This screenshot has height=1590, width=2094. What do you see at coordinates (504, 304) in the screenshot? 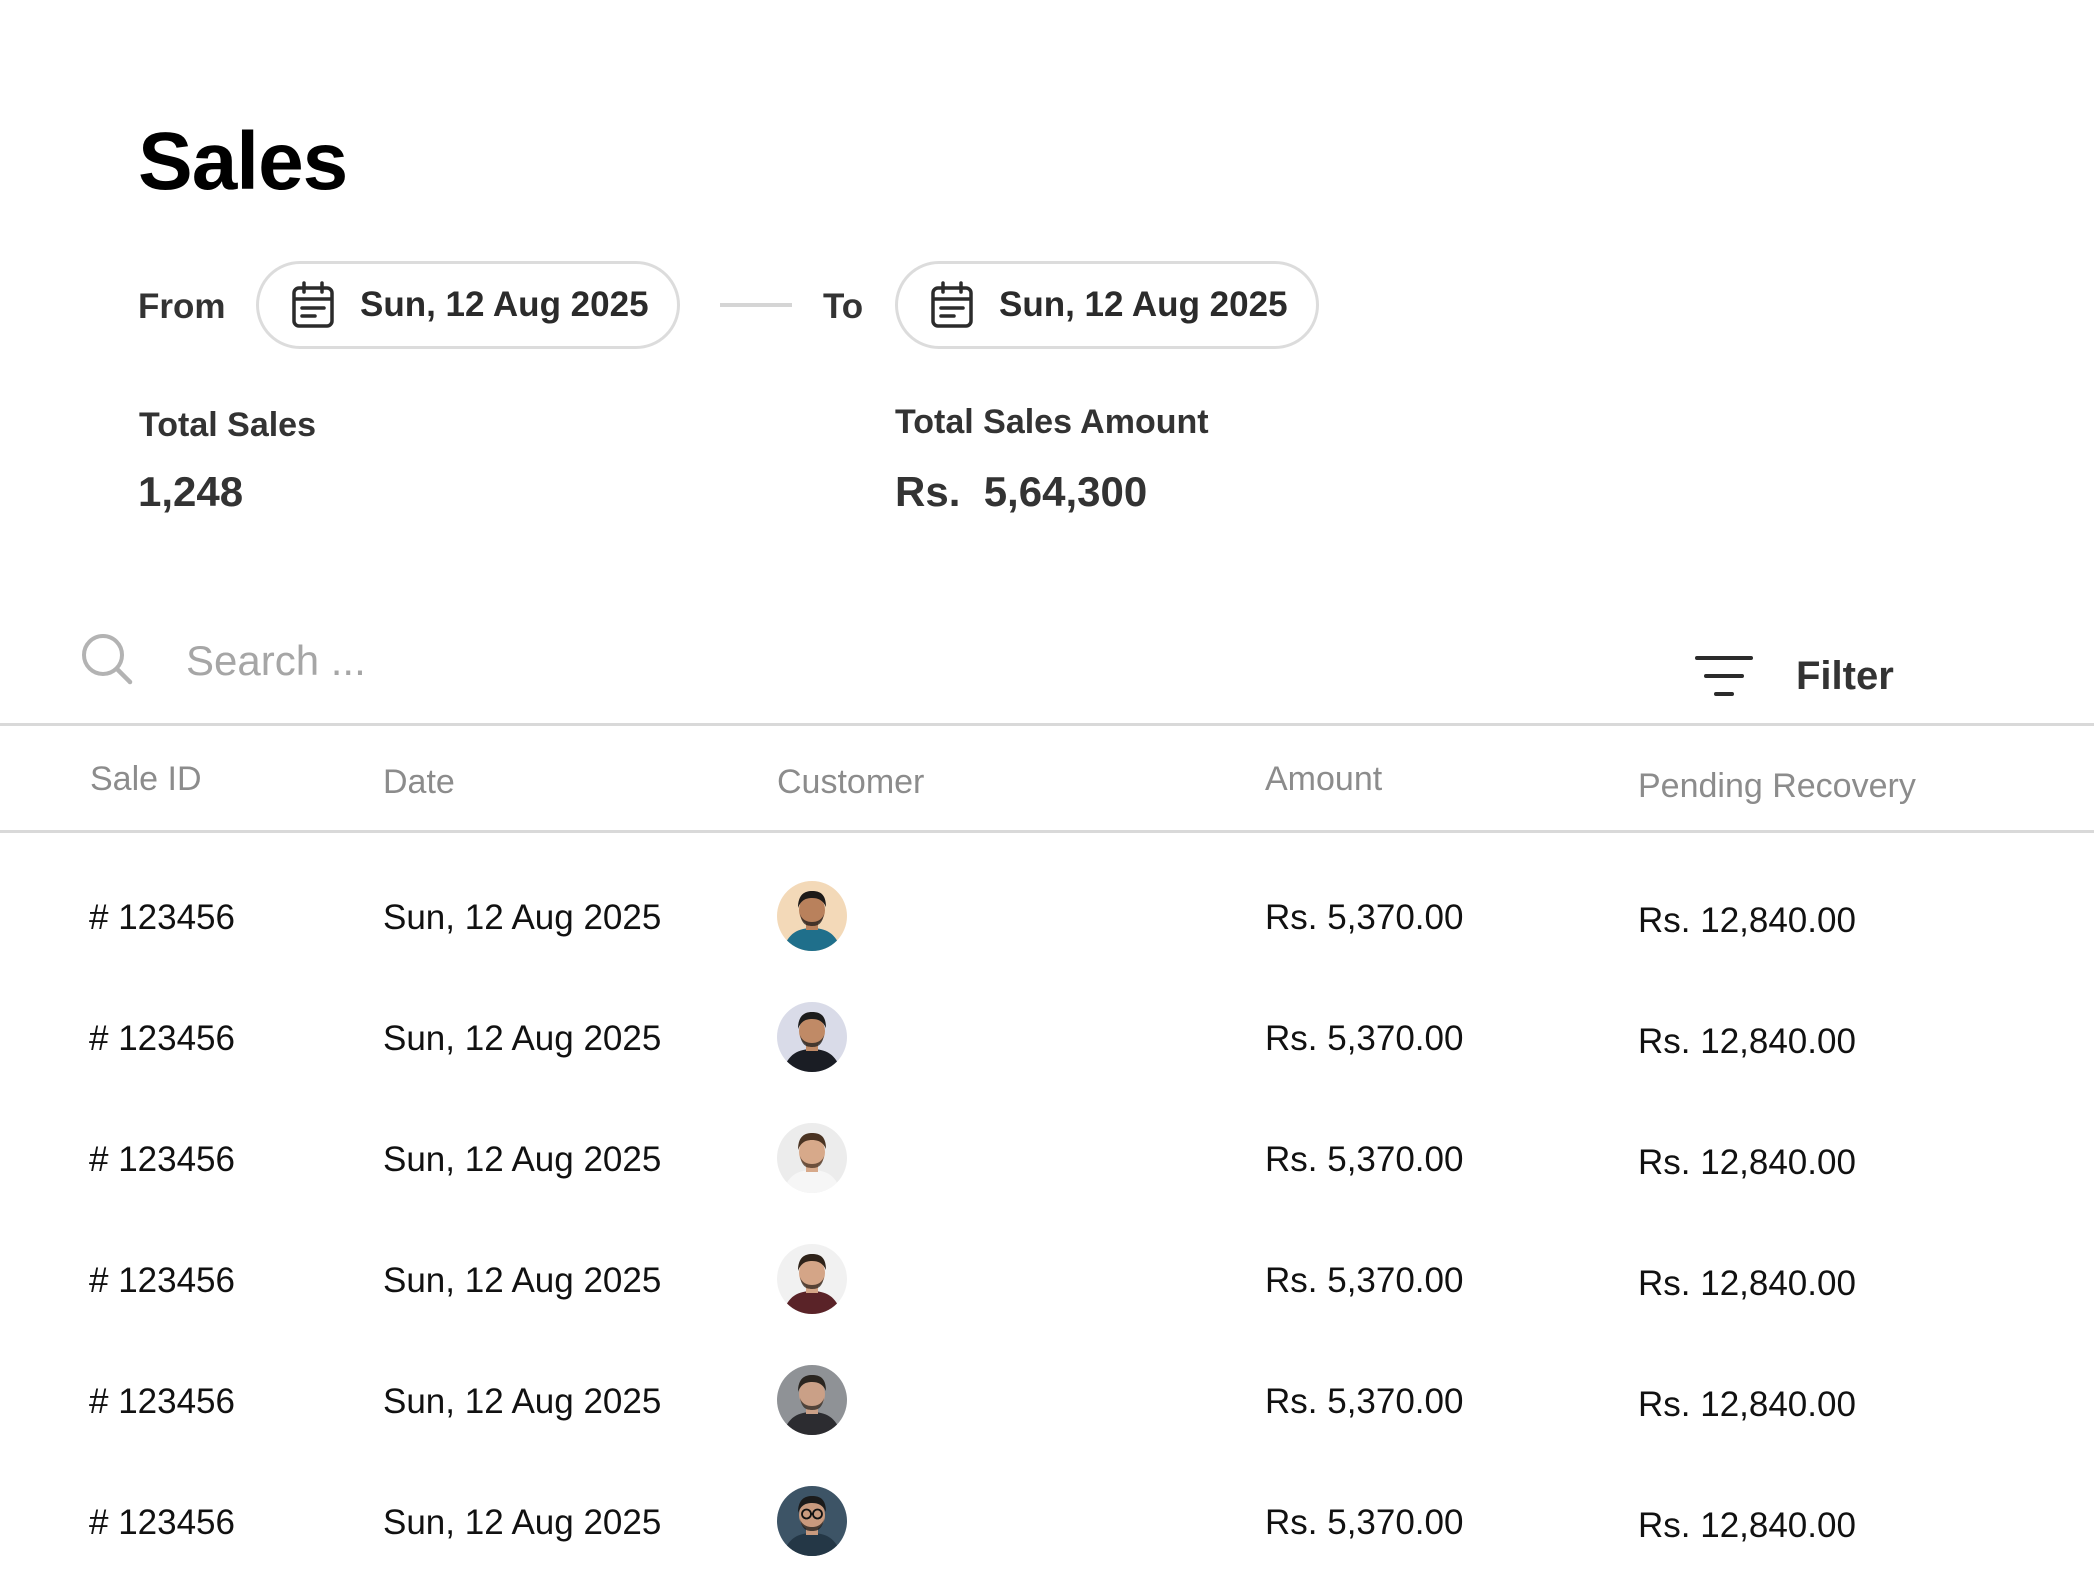
I see `from-date-value: Sun, 12 Aug 2025` at bounding box center [504, 304].